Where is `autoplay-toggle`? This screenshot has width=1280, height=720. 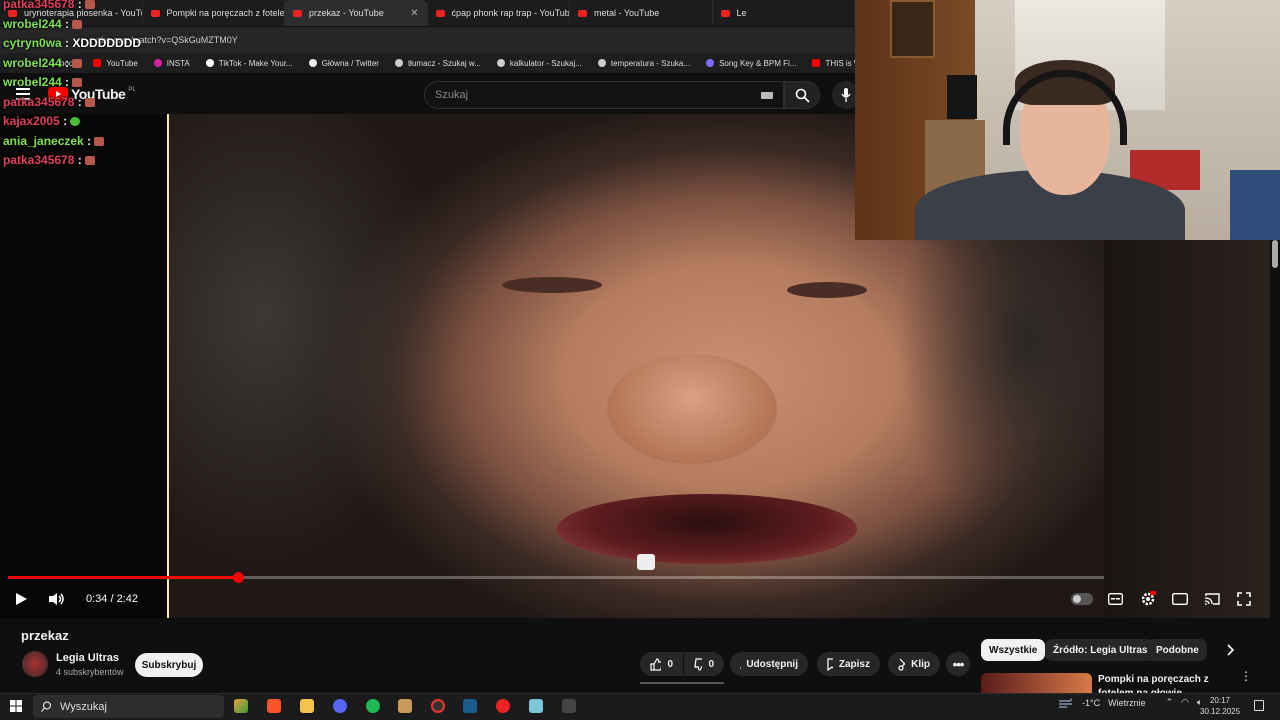
autoplay-toggle is located at coordinates (1082, 599).